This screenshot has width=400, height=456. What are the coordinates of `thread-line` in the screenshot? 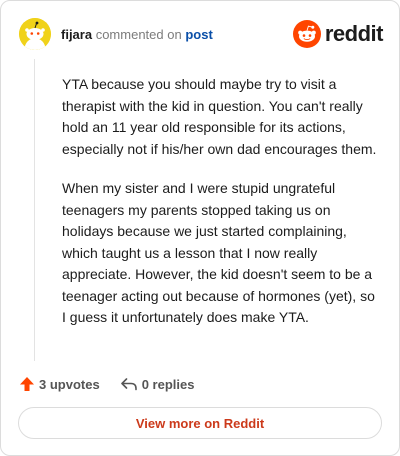 It's located at (34, 210).